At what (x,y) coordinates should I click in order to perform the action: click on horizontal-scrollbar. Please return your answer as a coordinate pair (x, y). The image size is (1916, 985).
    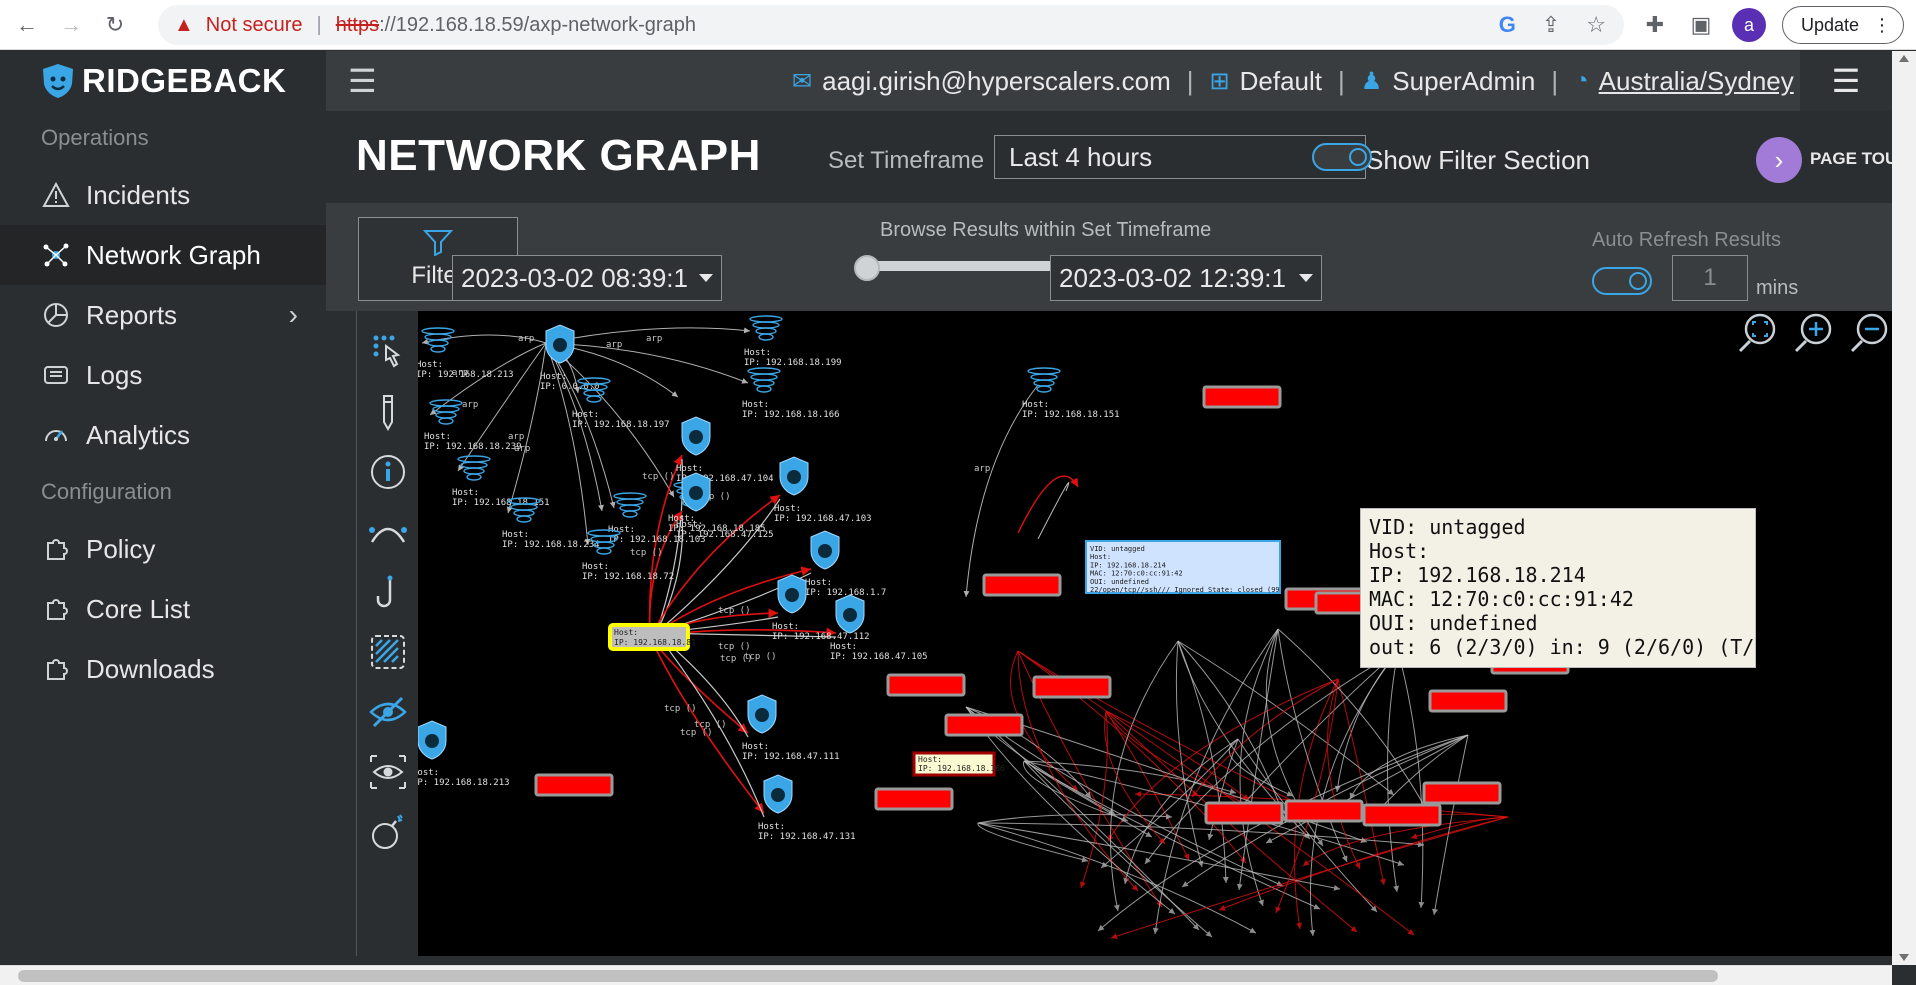
    Looking at the image, I should click on (946, 975).